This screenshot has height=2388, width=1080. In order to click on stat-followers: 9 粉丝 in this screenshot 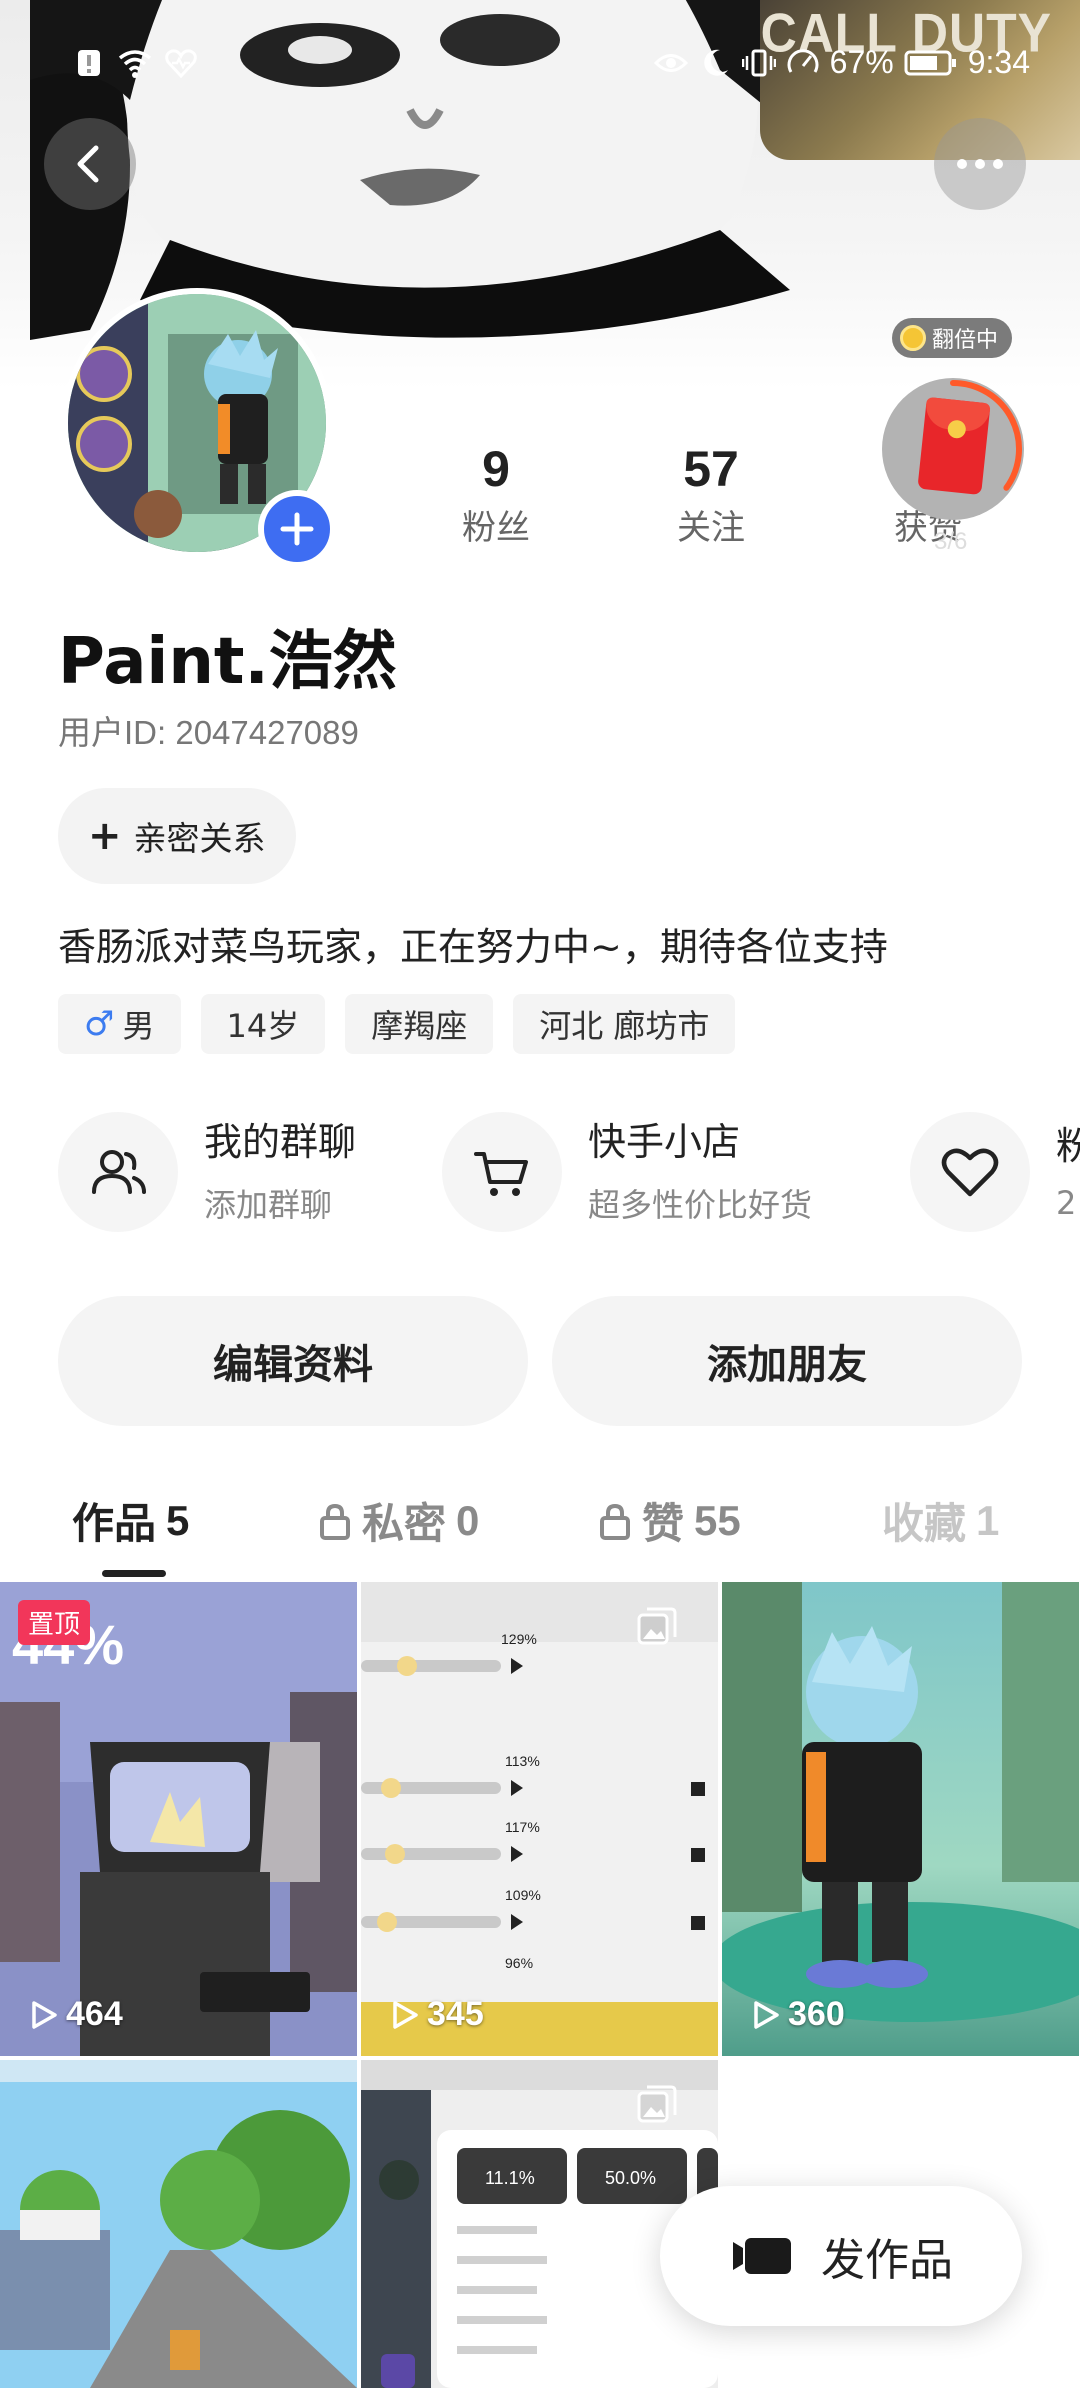, I will do `click(496, 494)`.